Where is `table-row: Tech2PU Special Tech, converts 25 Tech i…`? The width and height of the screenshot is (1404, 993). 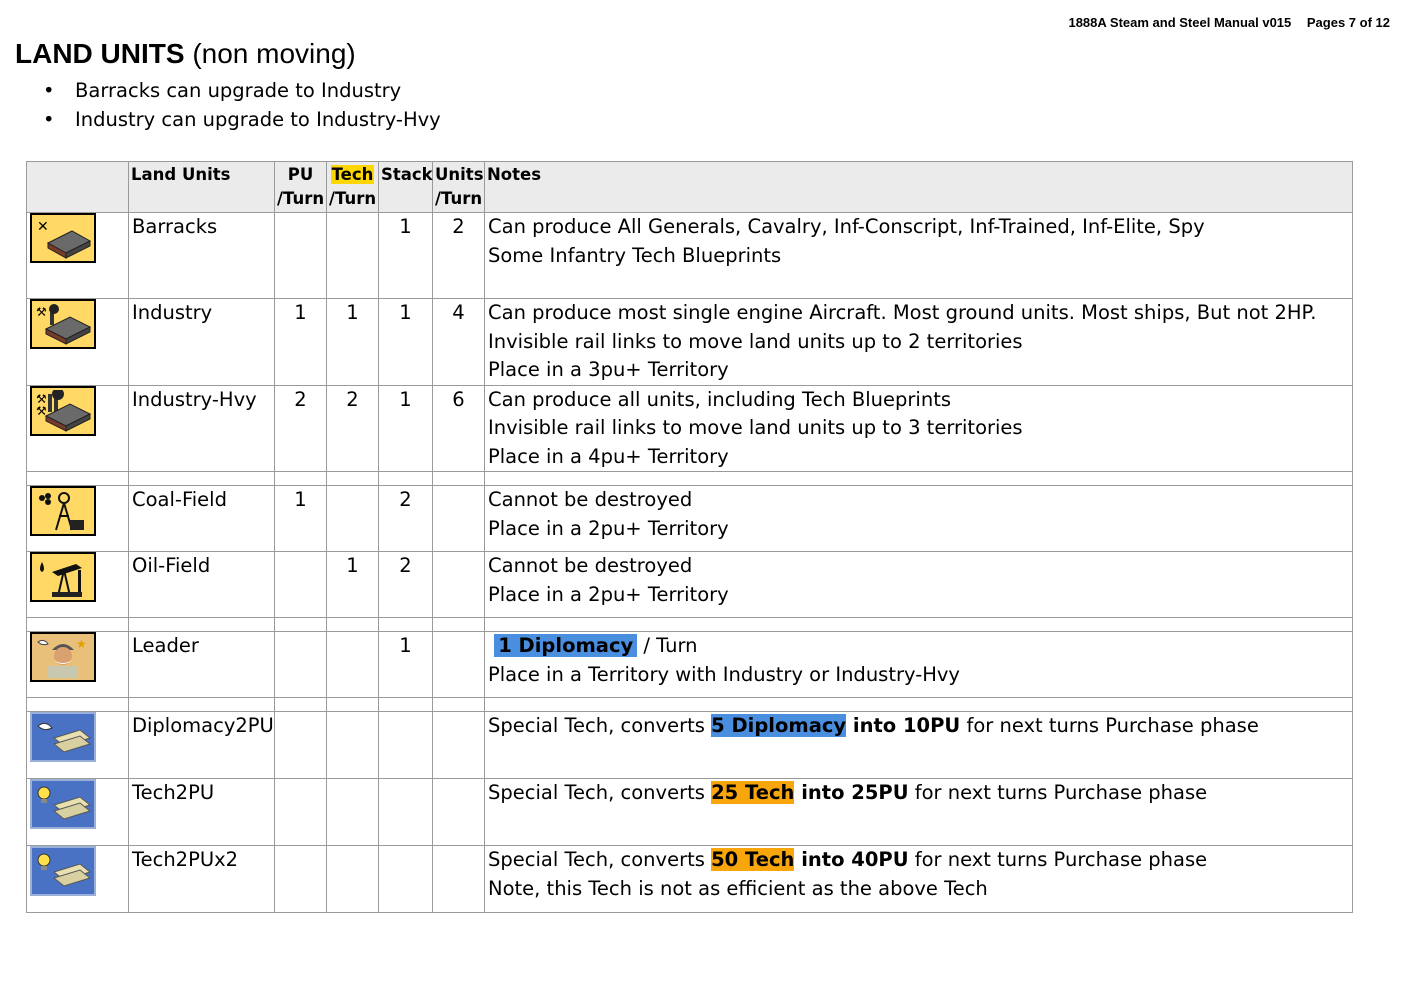 table-row: Tech2PU Special Tech, converts 25 Tech i… is located at coordinates (689, 812).